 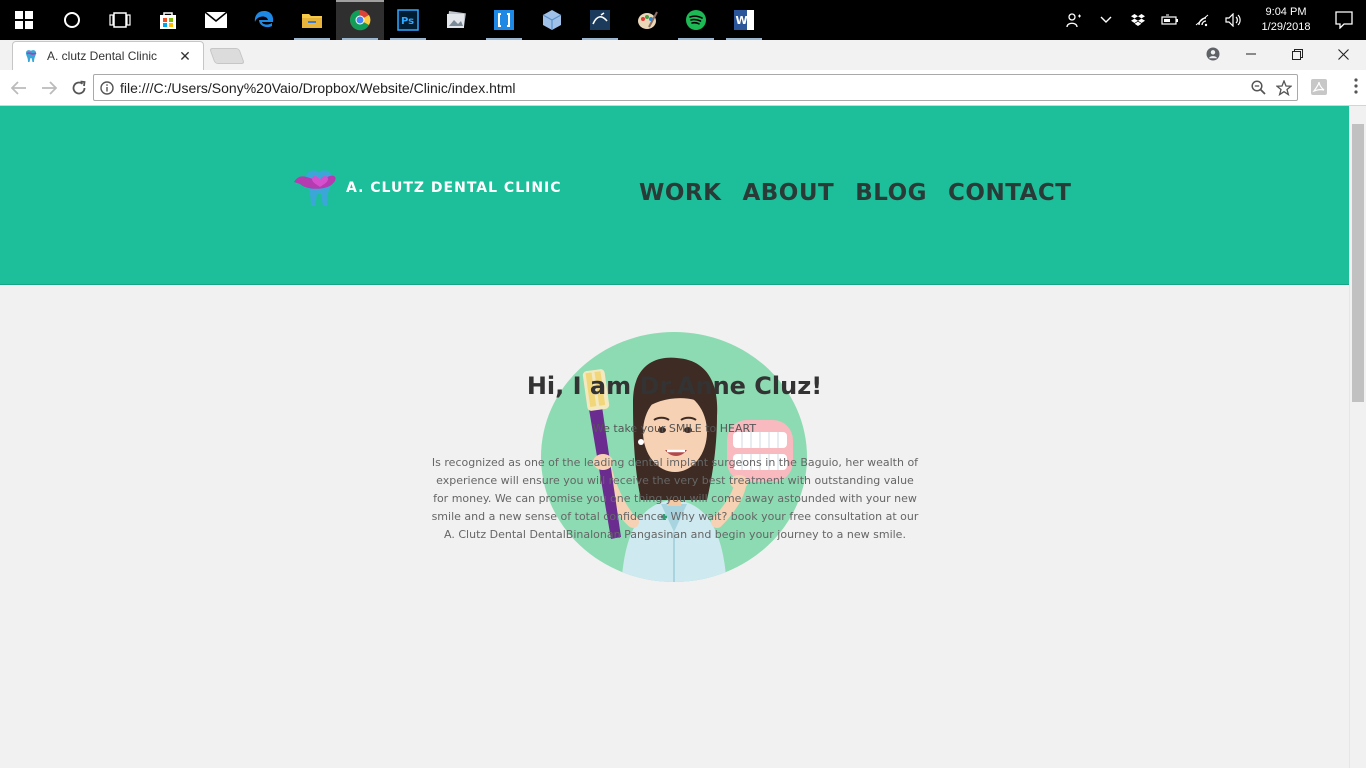 I want to click on greeting-heading: Hi, I am Dr.Anne Cluz!, so click(x=674, y=386).